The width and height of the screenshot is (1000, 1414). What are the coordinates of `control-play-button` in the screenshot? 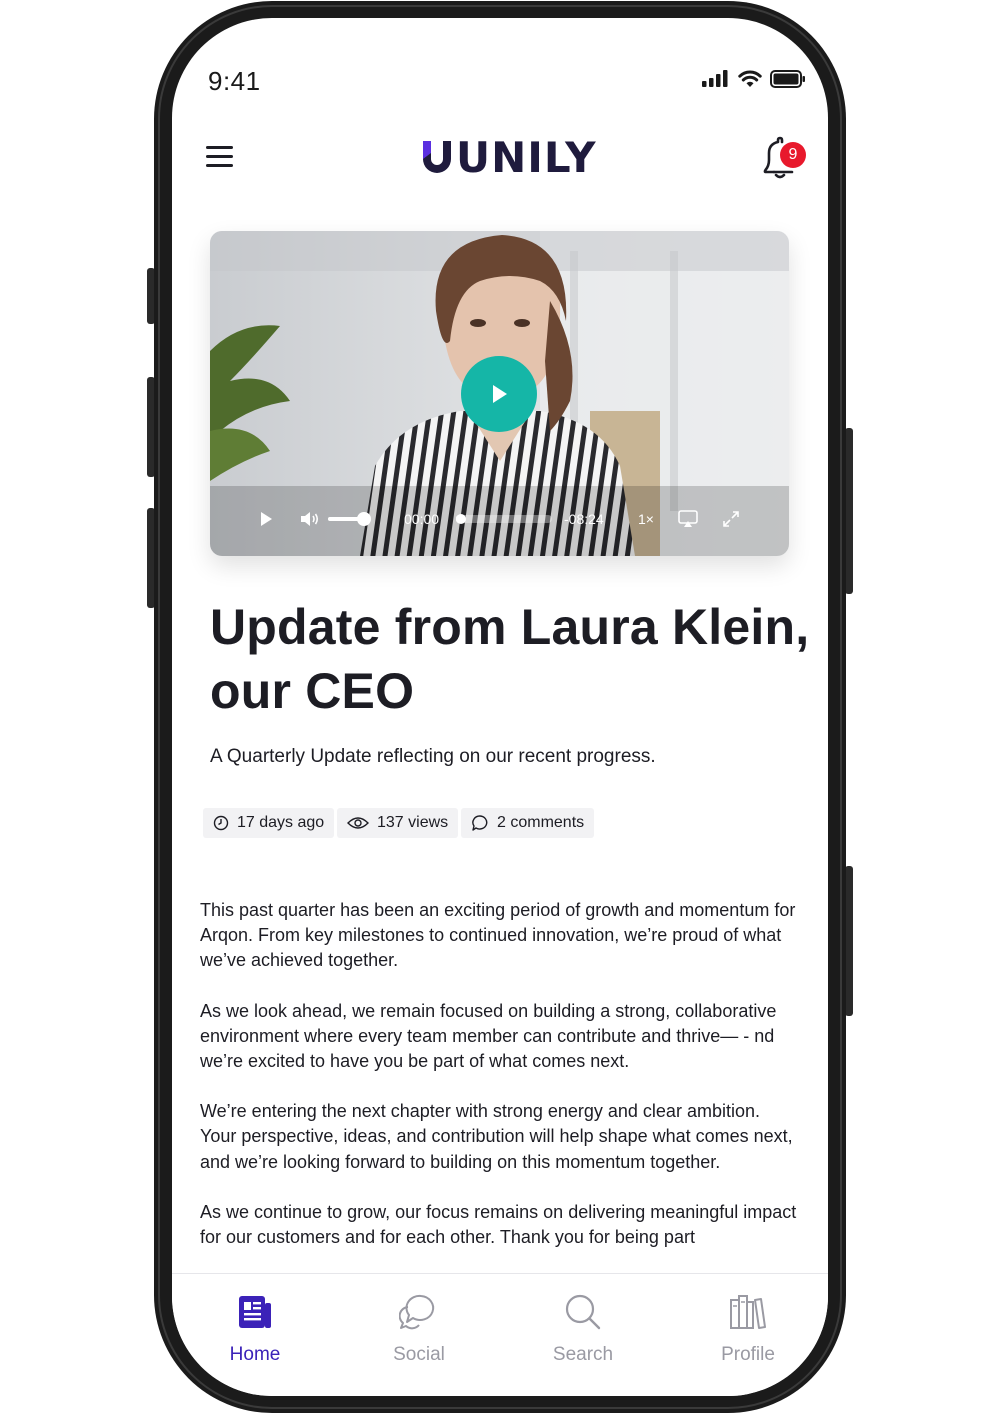 It's located at (266, 519).